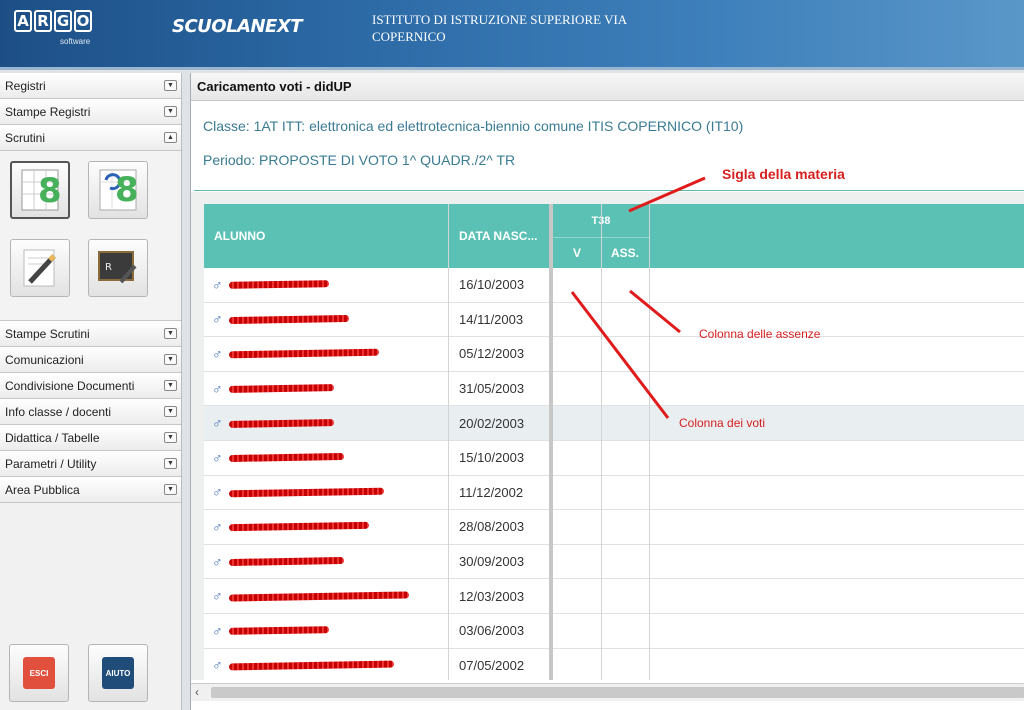  I want to click on annotation-layer, so click(638, 297).